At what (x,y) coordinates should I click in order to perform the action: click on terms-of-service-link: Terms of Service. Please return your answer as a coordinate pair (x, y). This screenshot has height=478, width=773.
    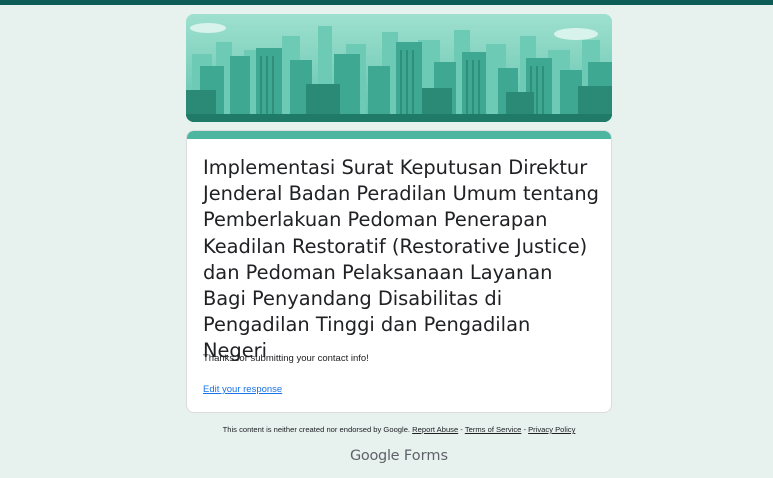
    Looking at the image, I should click on (493, 429).